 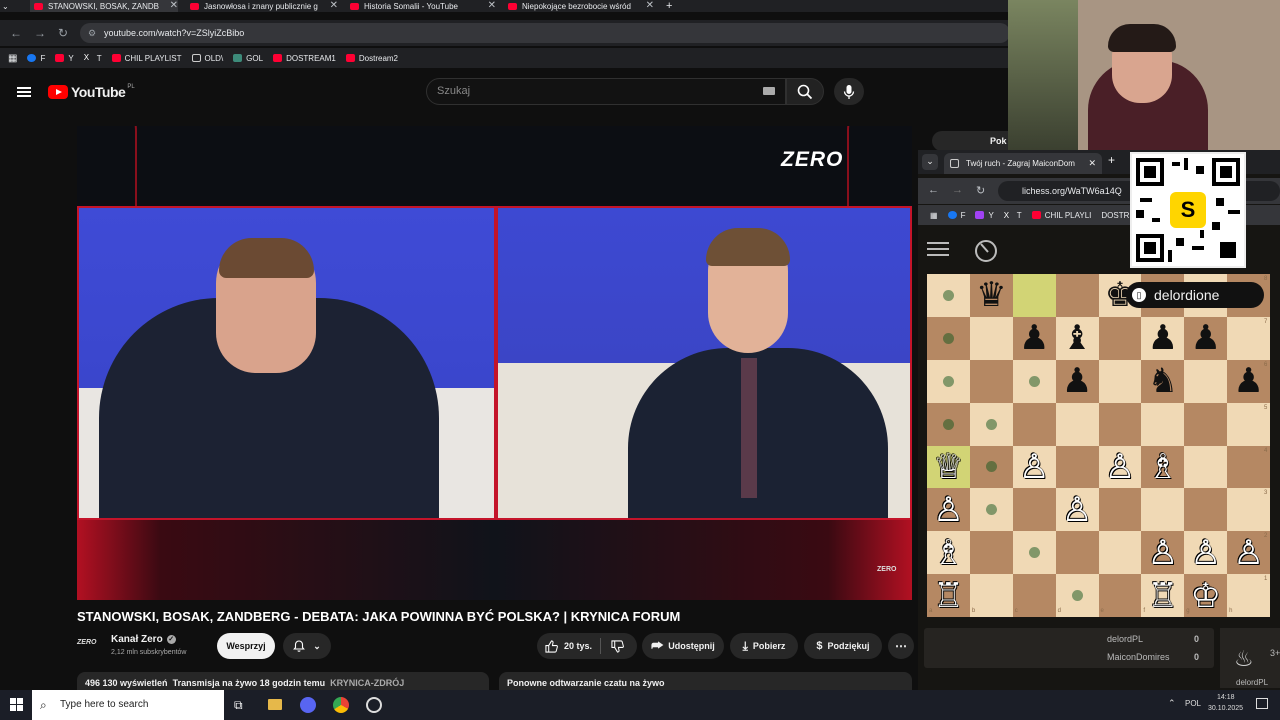 What do you see at coordinates (1061, 215) in the screenshot?
I see `bookmark-chil: CHIL PLAYLI` at bounding box center [1061, 215].